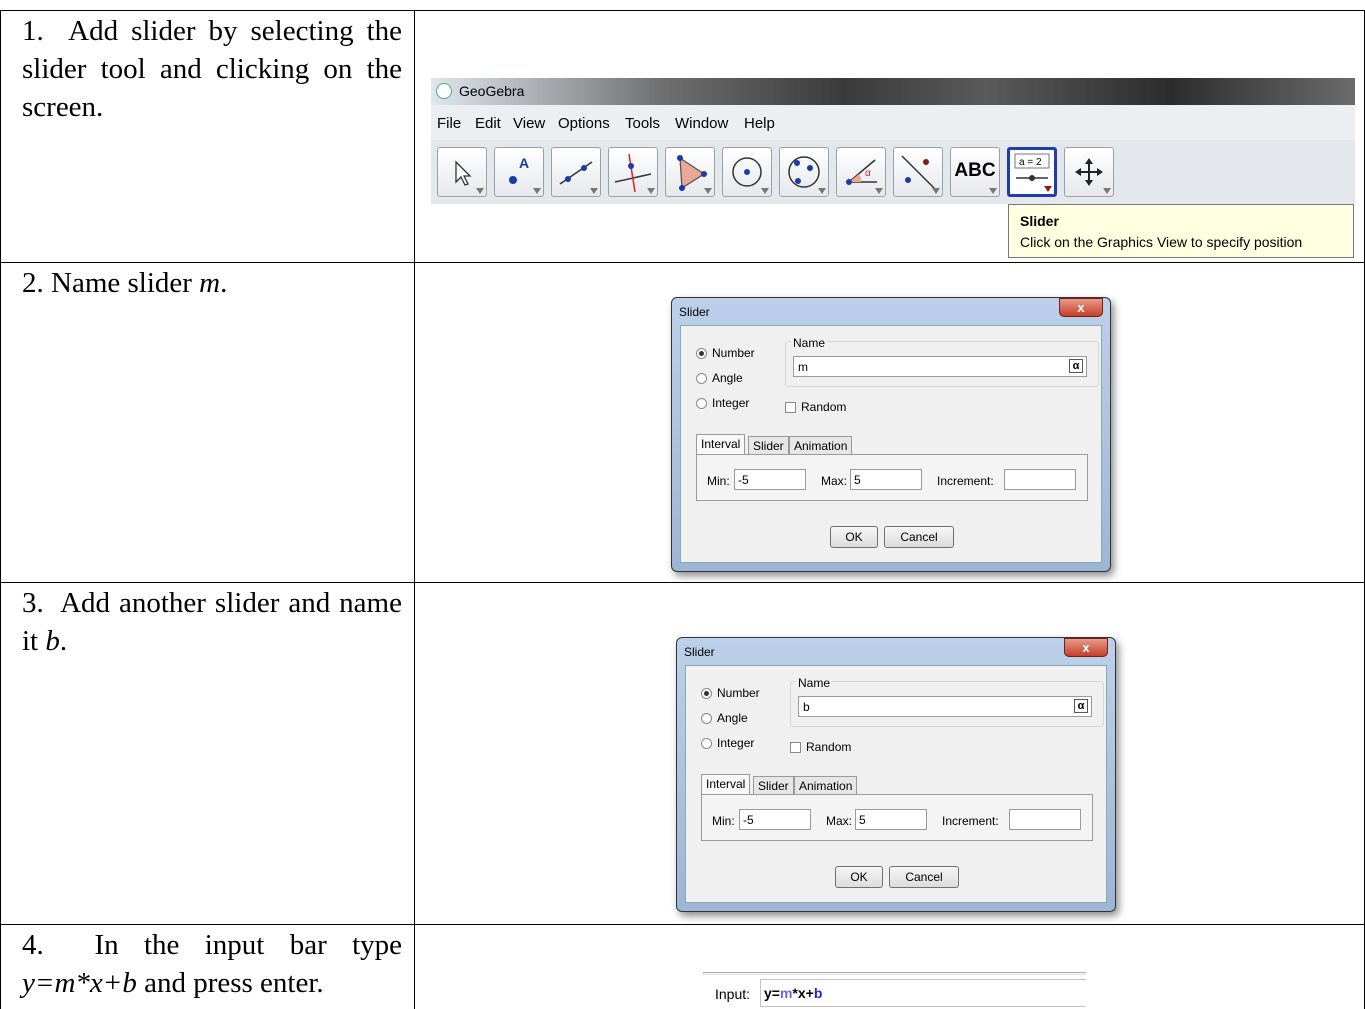 The width and height of the screenshot is (1365, 1009). Describe the element at coordinates (759, 123) in the screenshot. I see `menu-help: Help` at that location.